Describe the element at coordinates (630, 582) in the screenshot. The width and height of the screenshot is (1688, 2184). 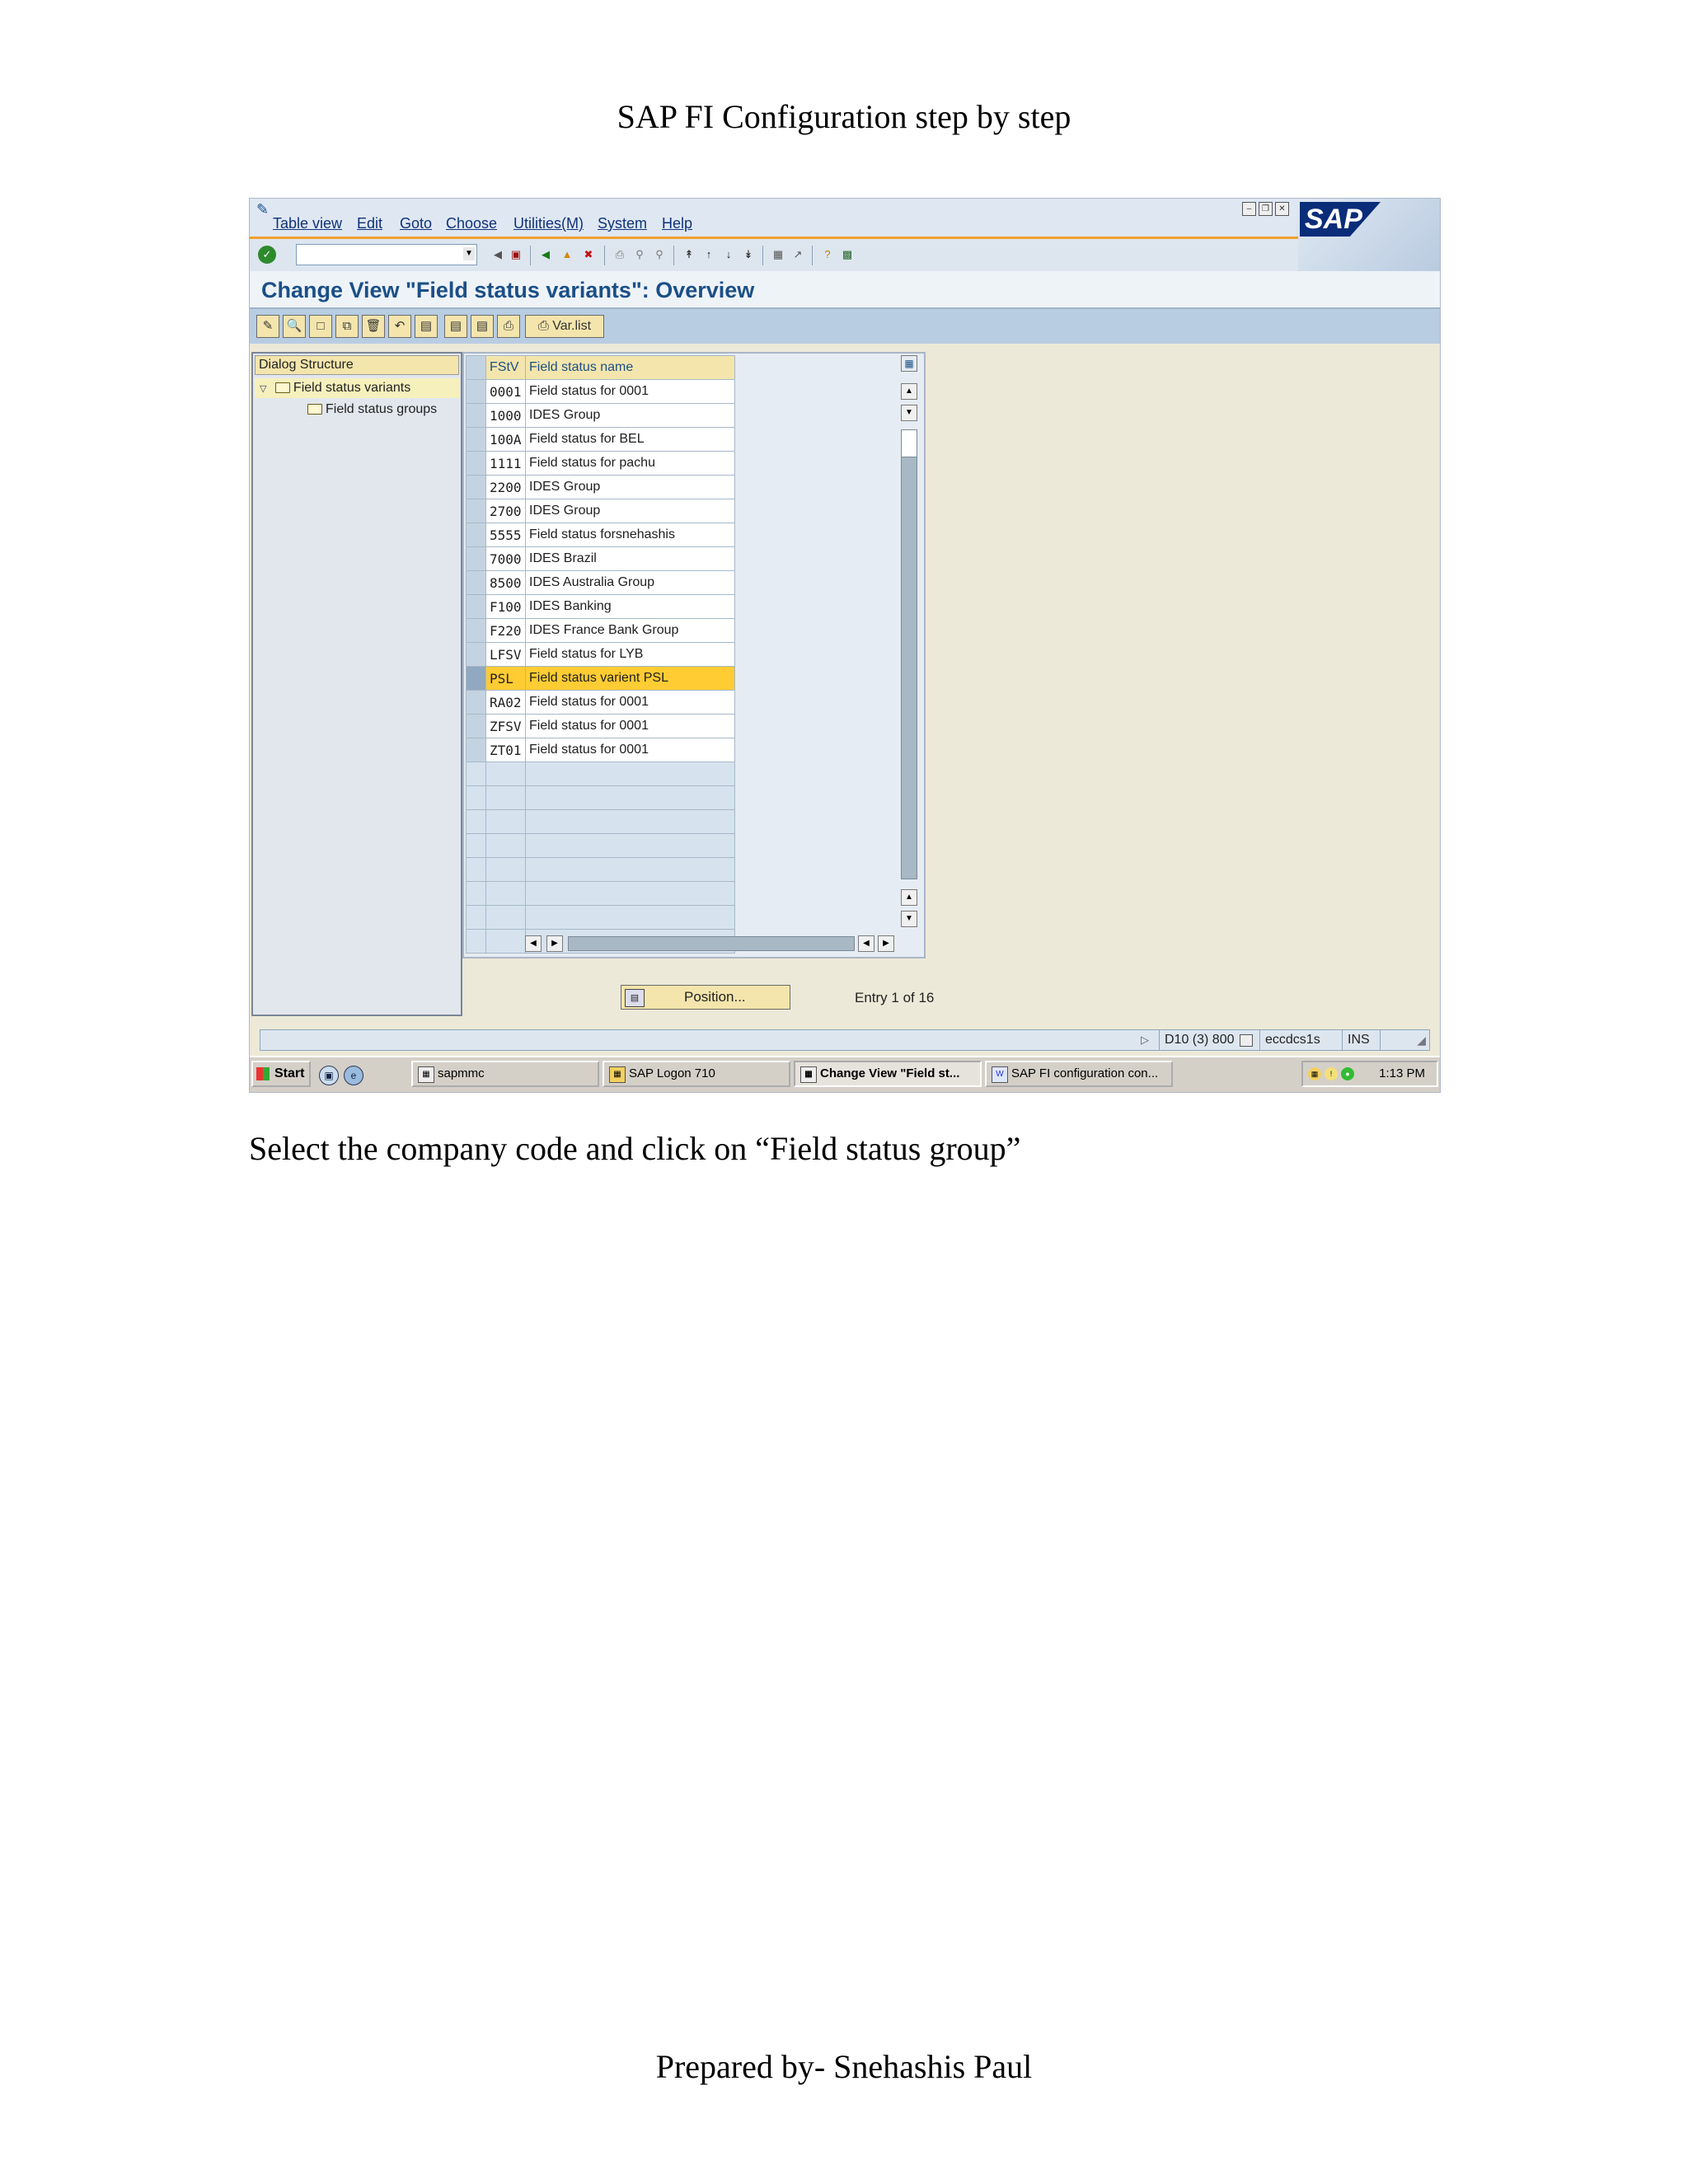
I see `field-status-name-cell: IDES Australia Group` at that location.